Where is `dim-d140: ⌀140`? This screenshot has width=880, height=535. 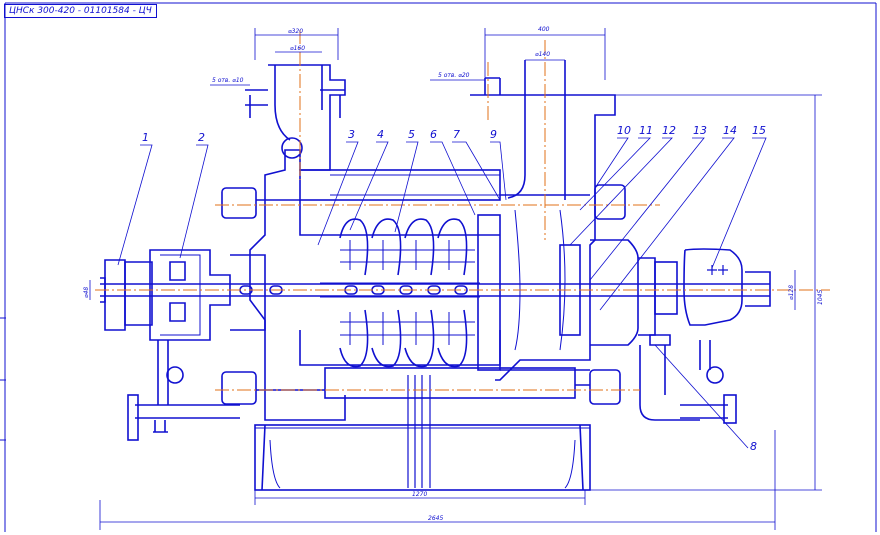 dim-d140: ⌀140 is located at coordinates (542, 54).